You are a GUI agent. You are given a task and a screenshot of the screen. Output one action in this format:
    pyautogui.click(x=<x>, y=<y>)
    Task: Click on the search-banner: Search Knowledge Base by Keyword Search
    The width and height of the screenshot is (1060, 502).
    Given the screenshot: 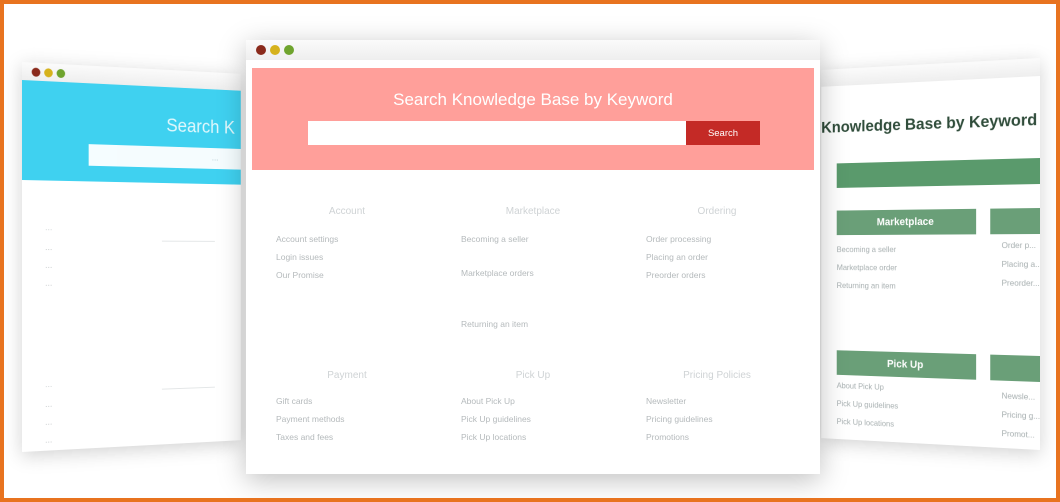 What is the action you would take?
    pyautogui.click(x=533, y=119)
    